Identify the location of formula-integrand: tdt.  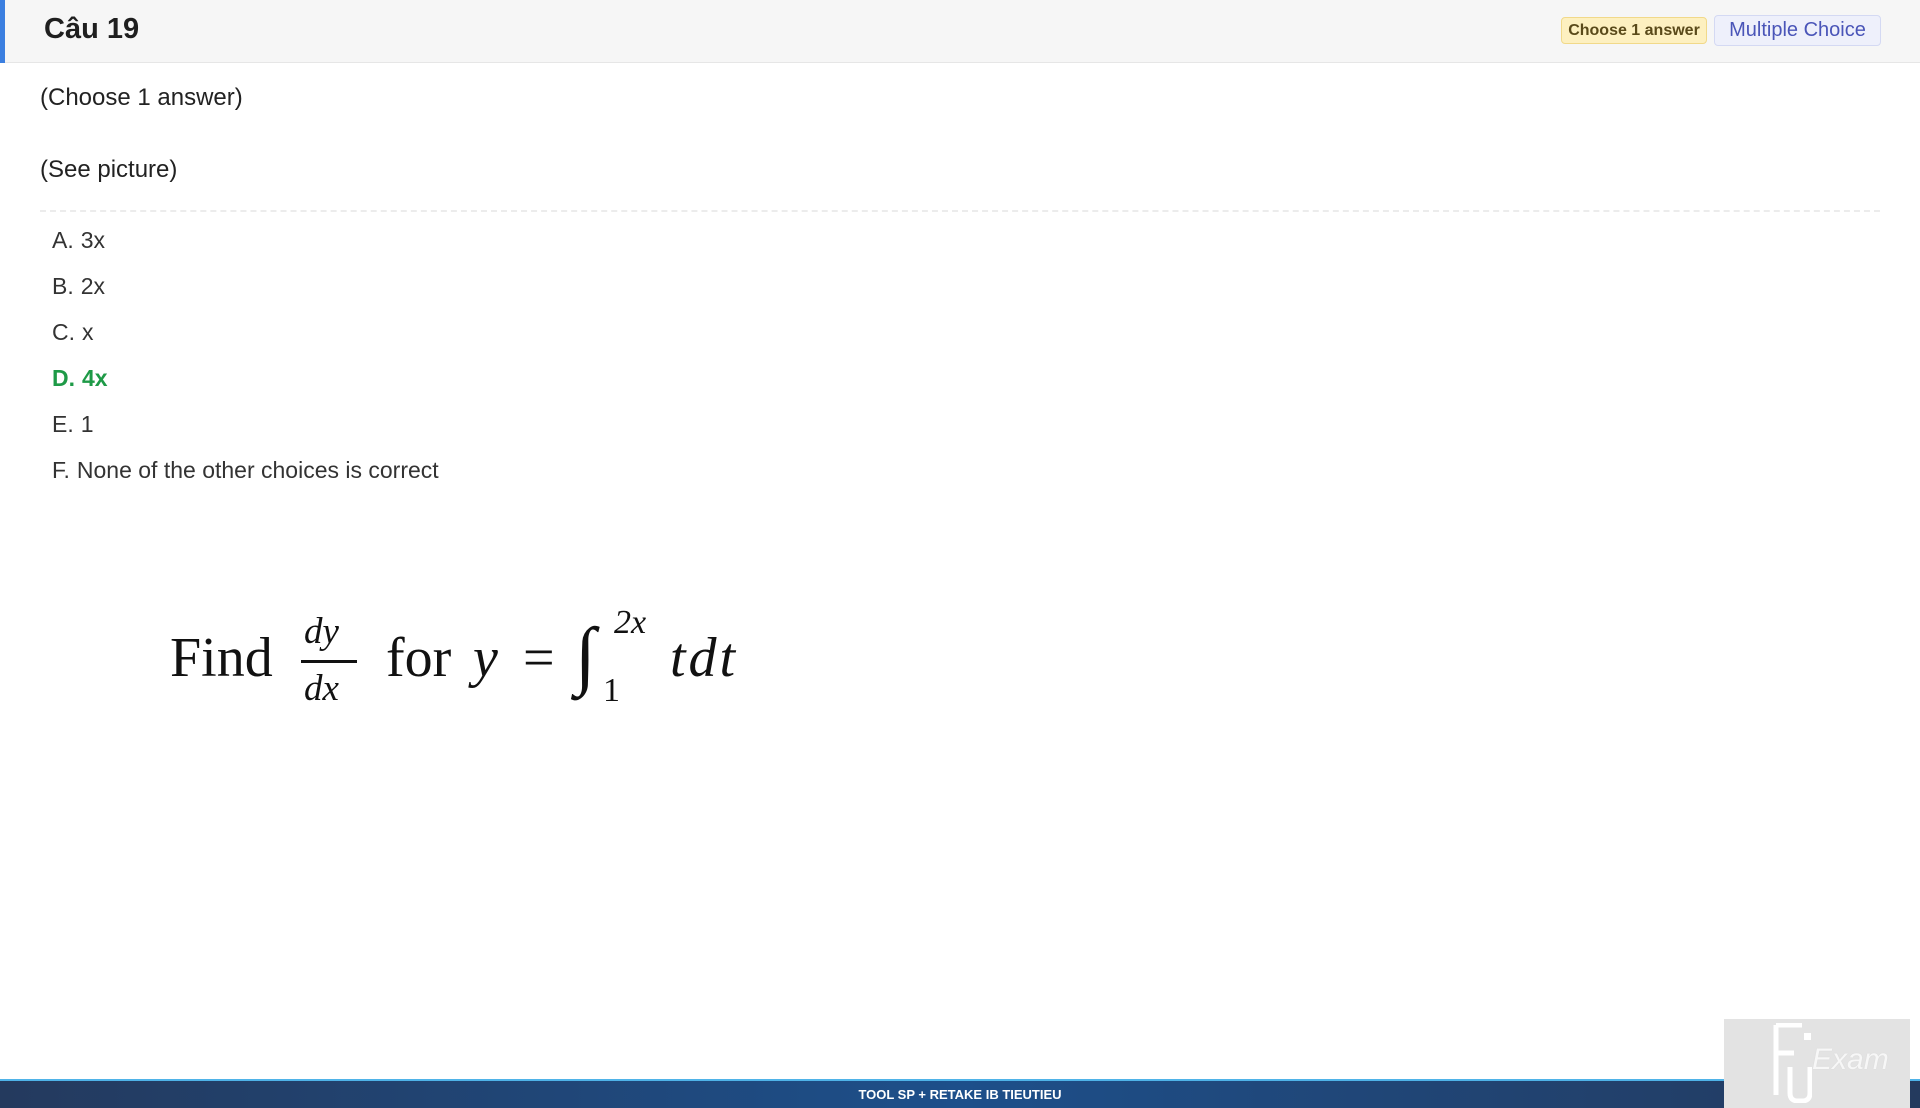
(704, 658).